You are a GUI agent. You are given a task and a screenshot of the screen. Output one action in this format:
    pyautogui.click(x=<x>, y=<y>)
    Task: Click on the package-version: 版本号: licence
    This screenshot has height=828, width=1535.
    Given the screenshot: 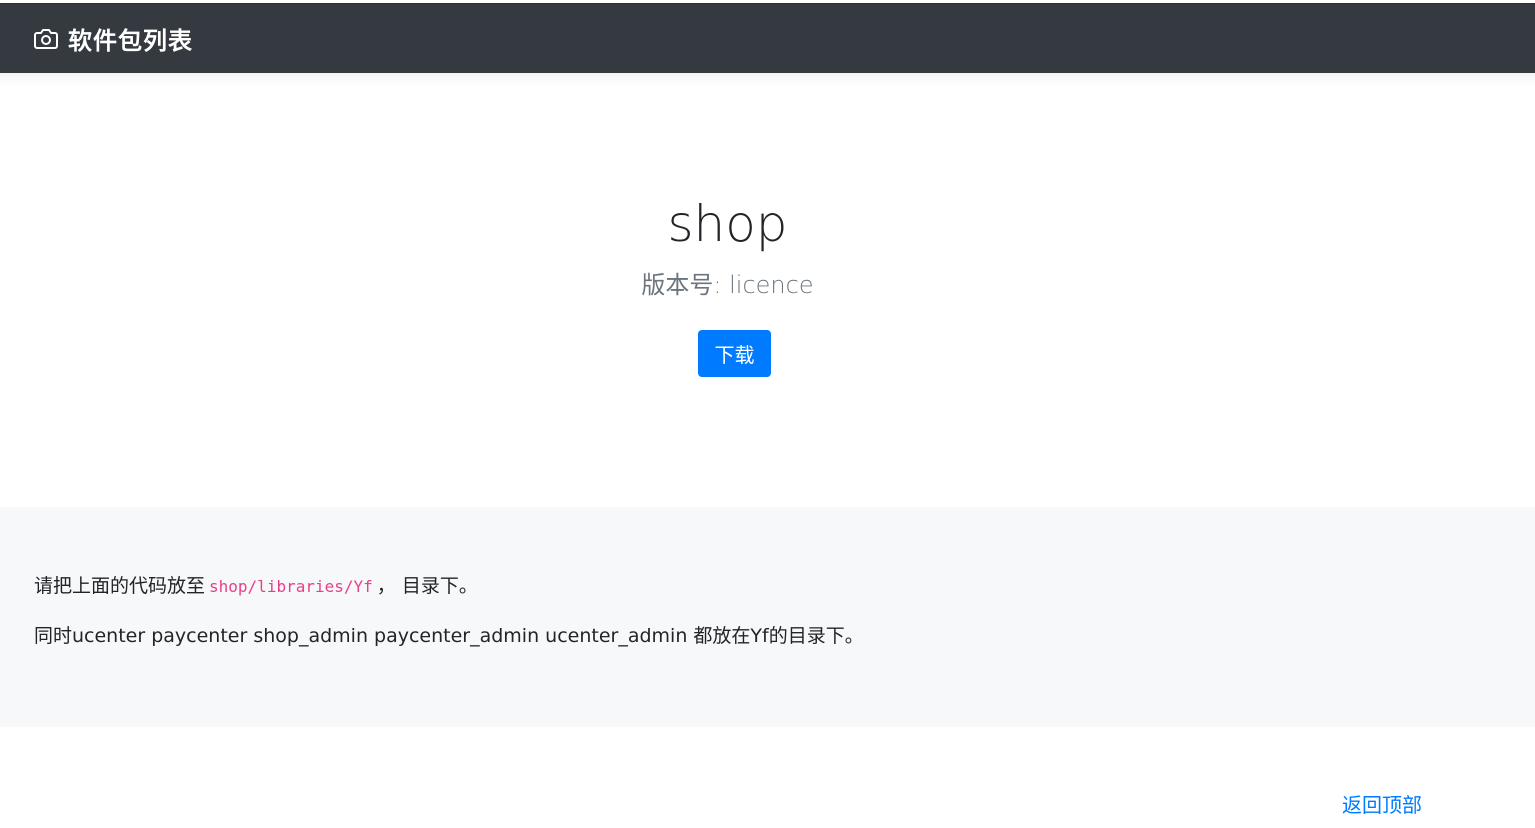 What is the action you would take?
    pyautogui.click(x=727, y=285)
    